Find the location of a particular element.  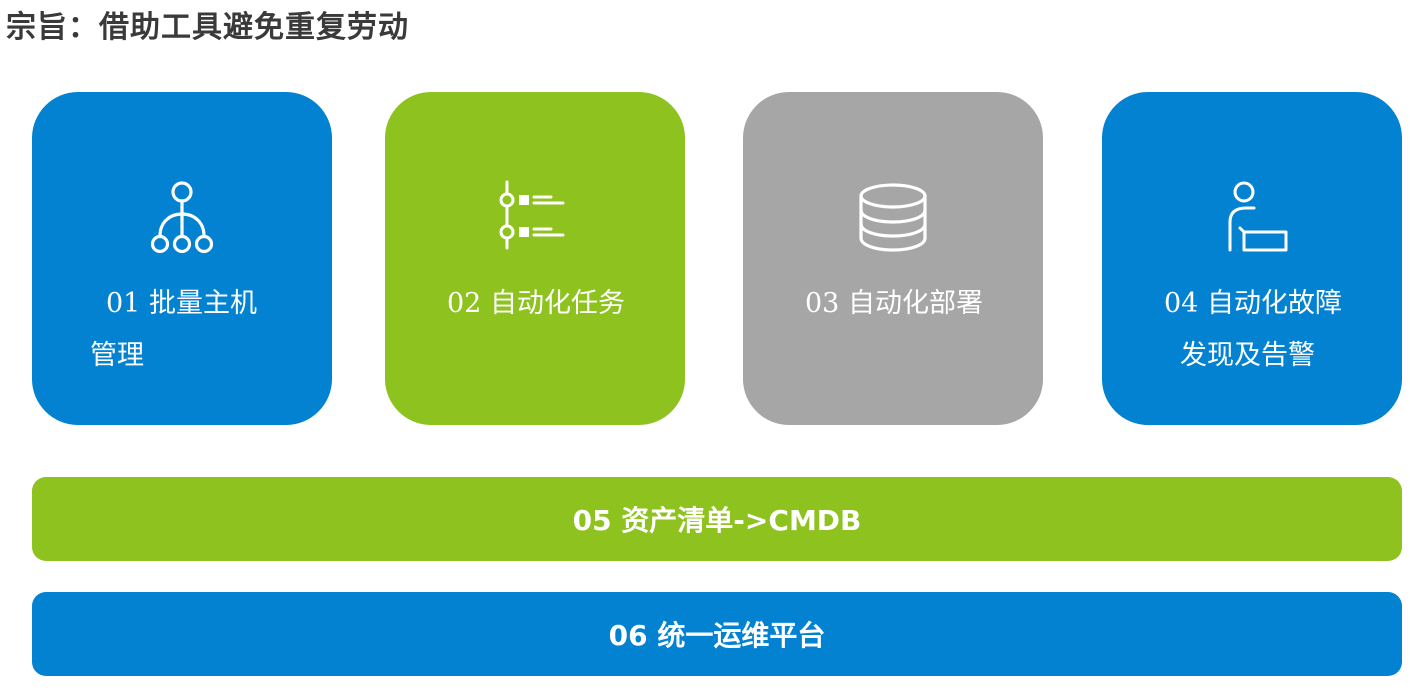

card-label: 03 自动化部署 is located at coordinates (894, 304).